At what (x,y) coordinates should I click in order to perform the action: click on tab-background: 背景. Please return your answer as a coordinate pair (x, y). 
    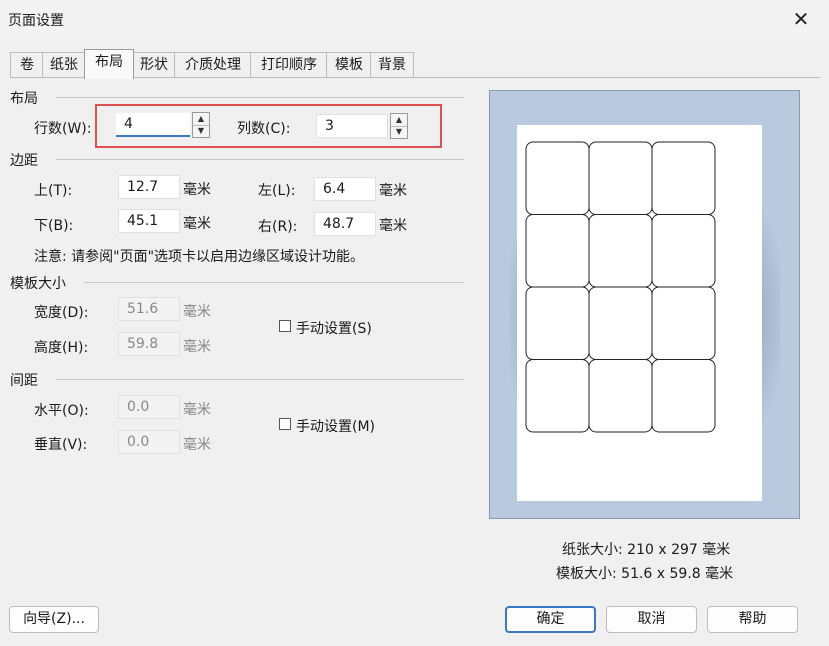
    Looking at the image, I should click on (392, 65).